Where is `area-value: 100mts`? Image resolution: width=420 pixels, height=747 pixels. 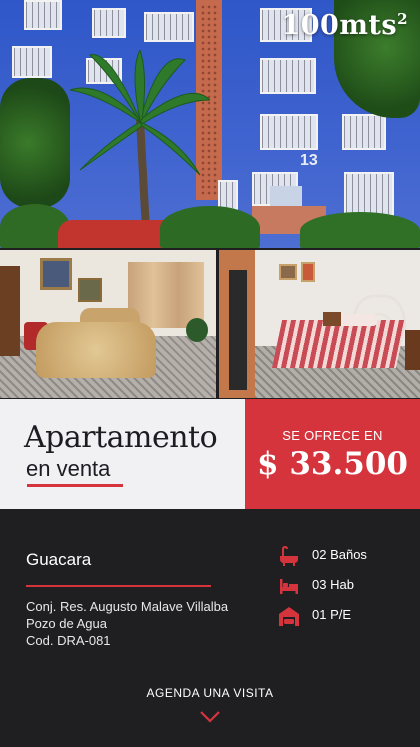 area-value: 100mts is located at coordinates (339, 25).